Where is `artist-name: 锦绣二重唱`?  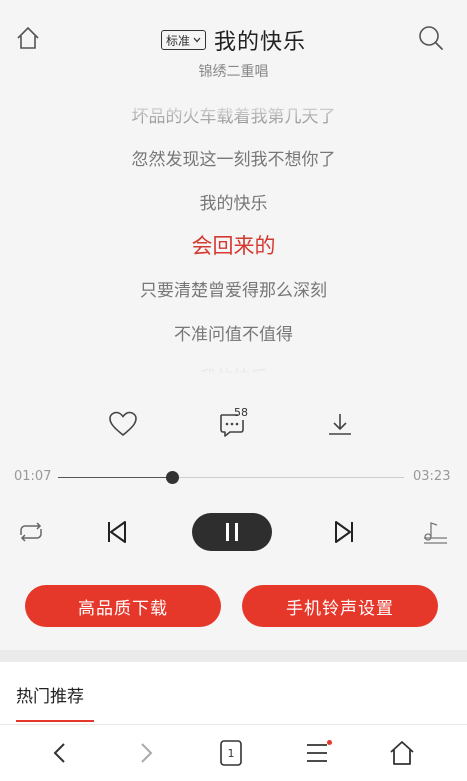 artist-name: 锦绣二重唱 is located at coordinates (233, 72).